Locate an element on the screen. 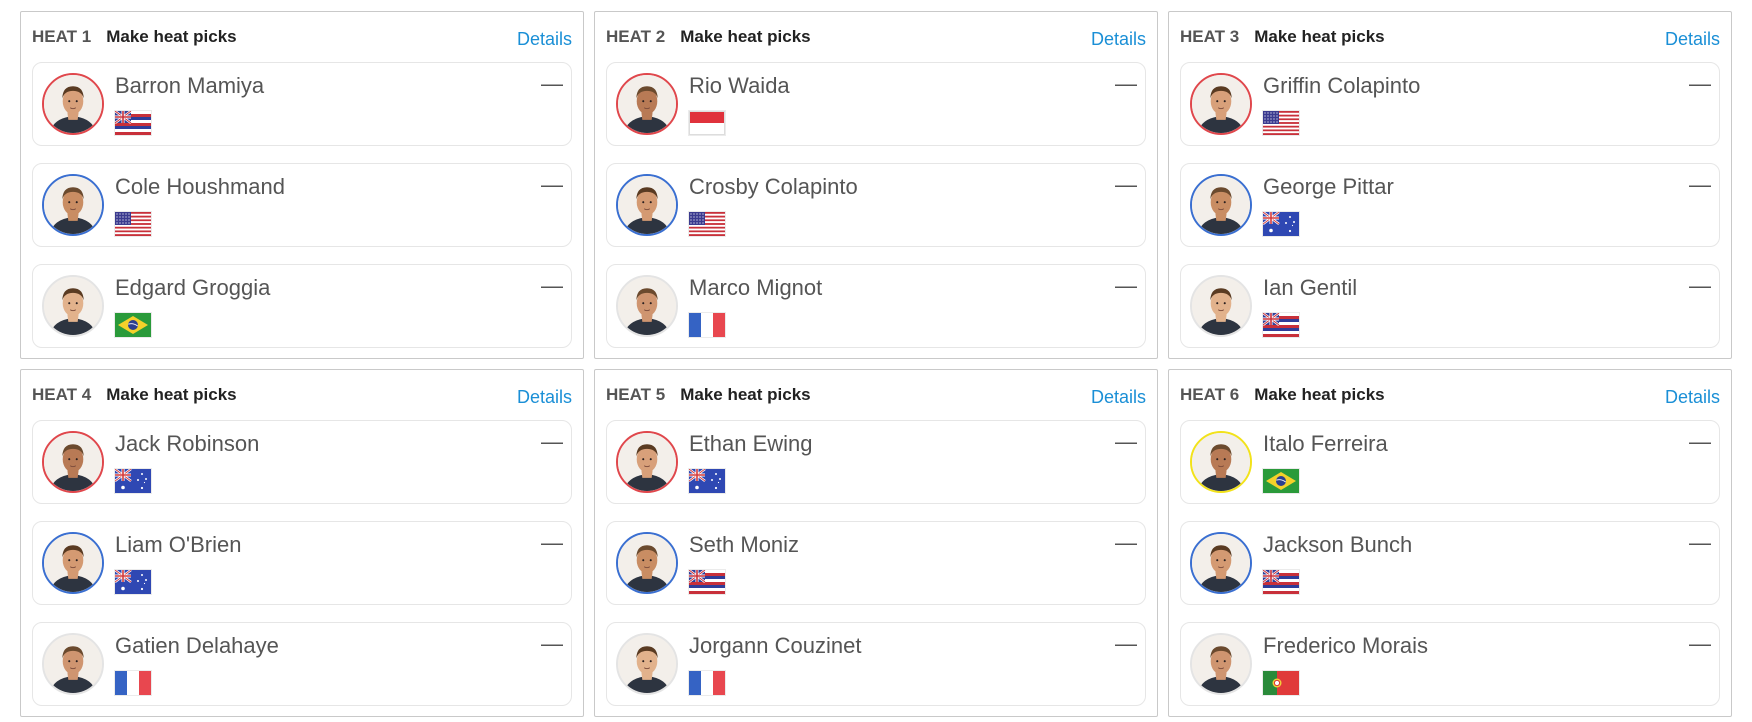  heat-header: HEAT 1 Make heat picks Details is located at coordinates (302, 37).